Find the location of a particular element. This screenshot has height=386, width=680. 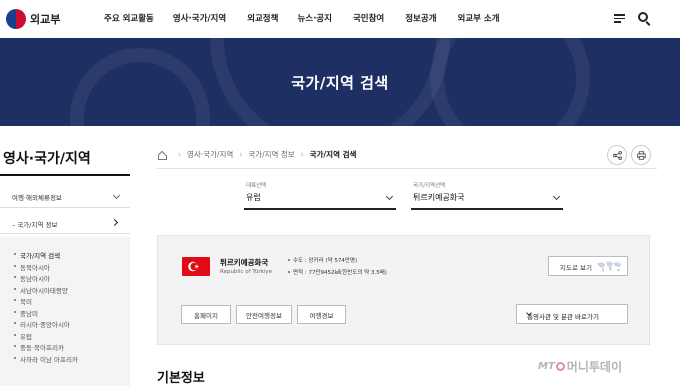

page-title: 국가/지역 검색 is located at coordinates (340, 83).